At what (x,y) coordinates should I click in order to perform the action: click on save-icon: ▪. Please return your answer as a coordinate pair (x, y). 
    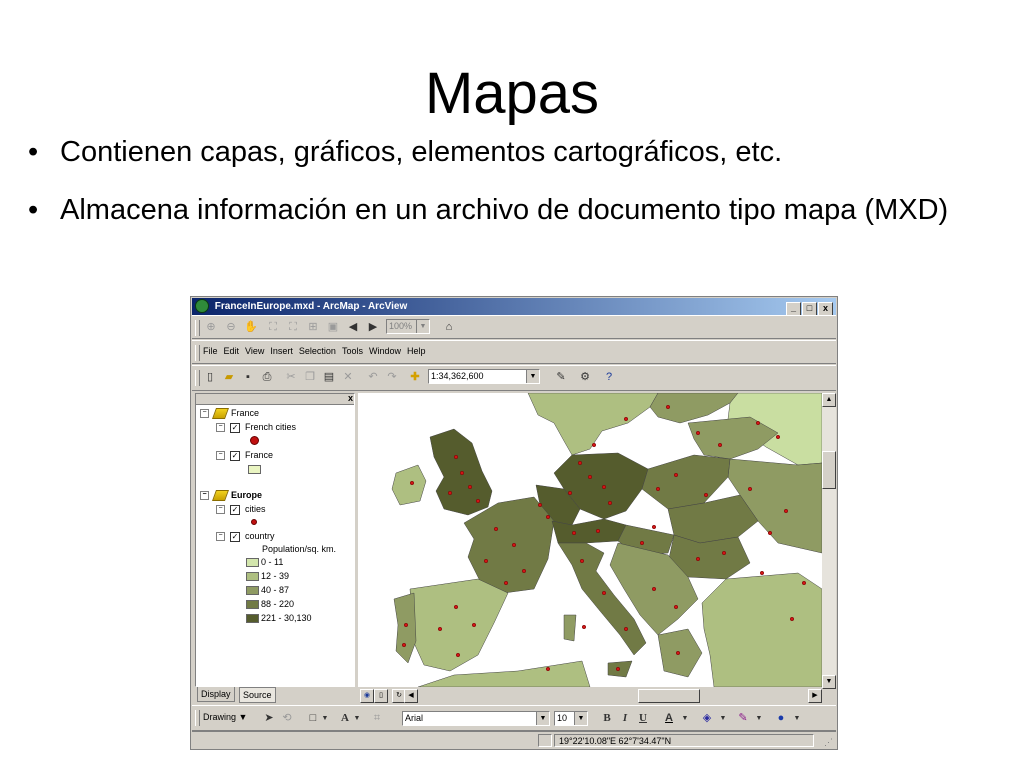
    Looking at the image, I should click on (248, 377).